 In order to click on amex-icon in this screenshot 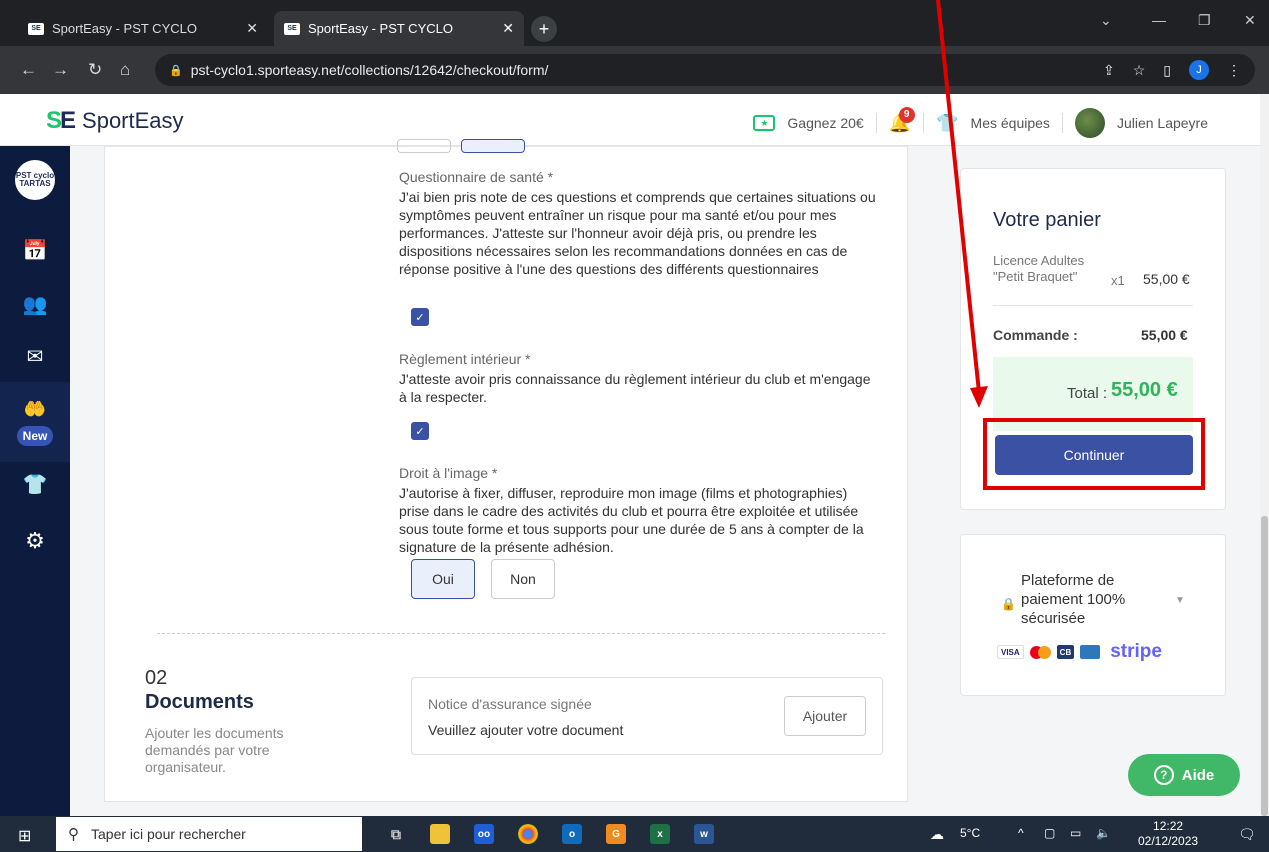, I will do `click(1090, 652)`.